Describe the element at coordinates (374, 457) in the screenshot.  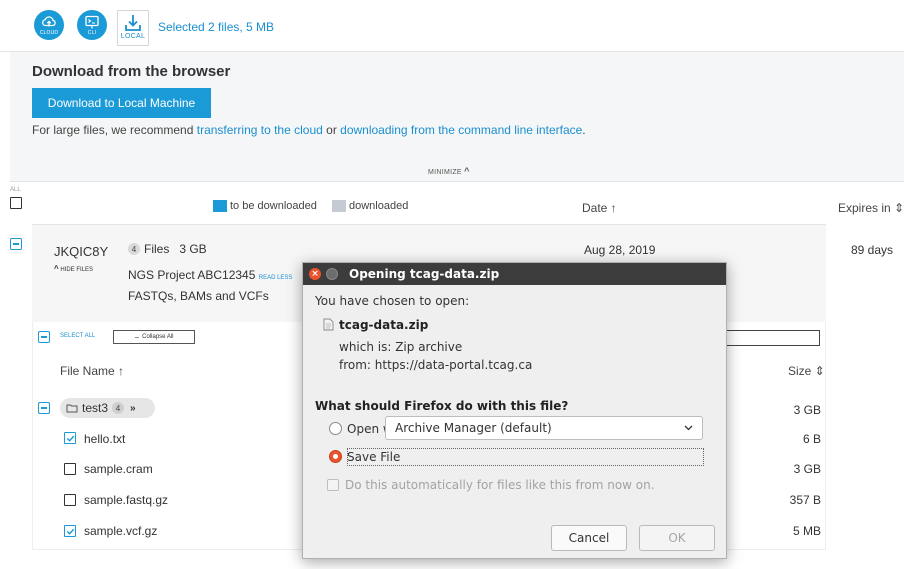
I see `save-file-label: Save File` at that location.